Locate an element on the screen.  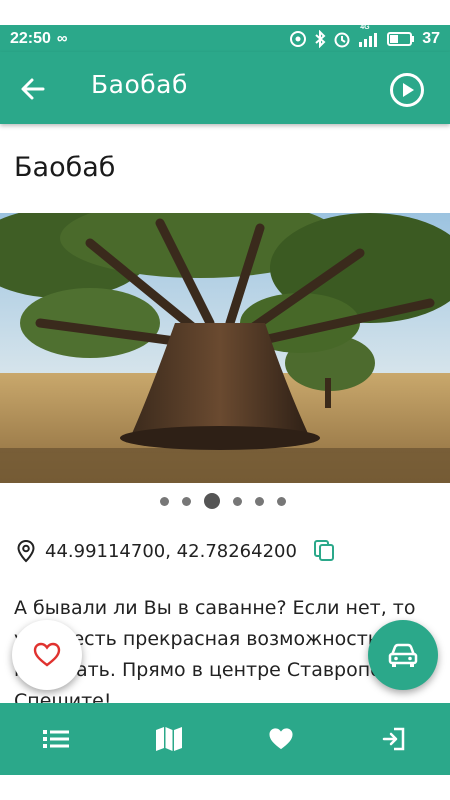
loop-icon: ∞ is located at coordinates (62, 38).